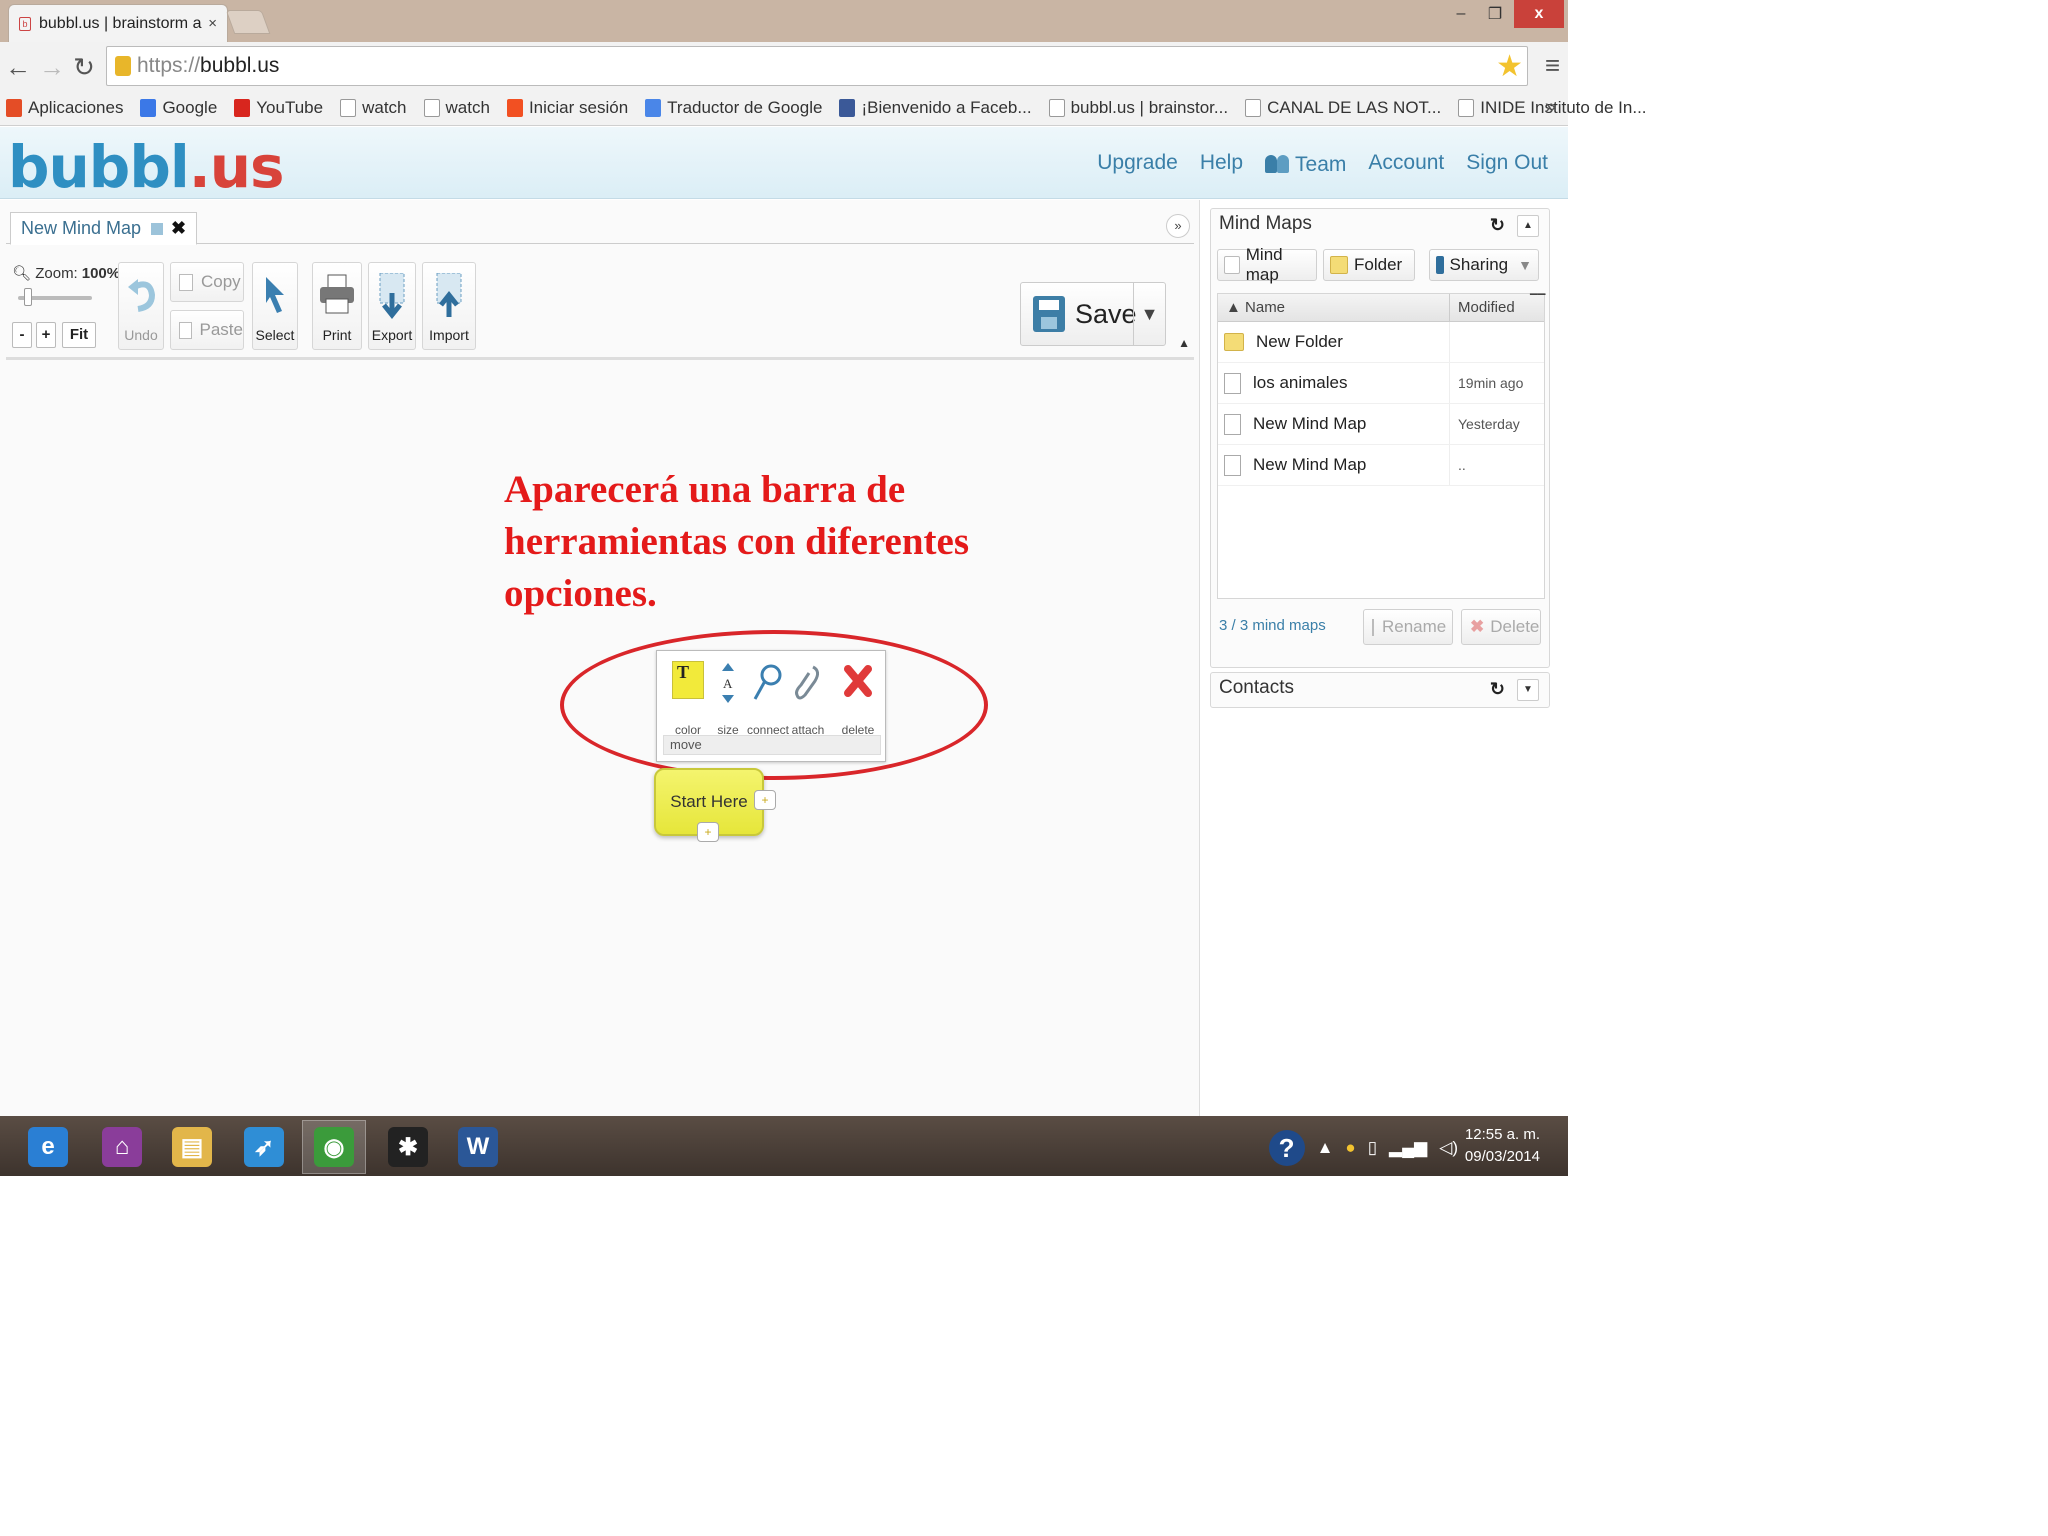  Describe the element at coordinates (275, 295) in the screenshot. I see `select-arrow-icon` at that location.